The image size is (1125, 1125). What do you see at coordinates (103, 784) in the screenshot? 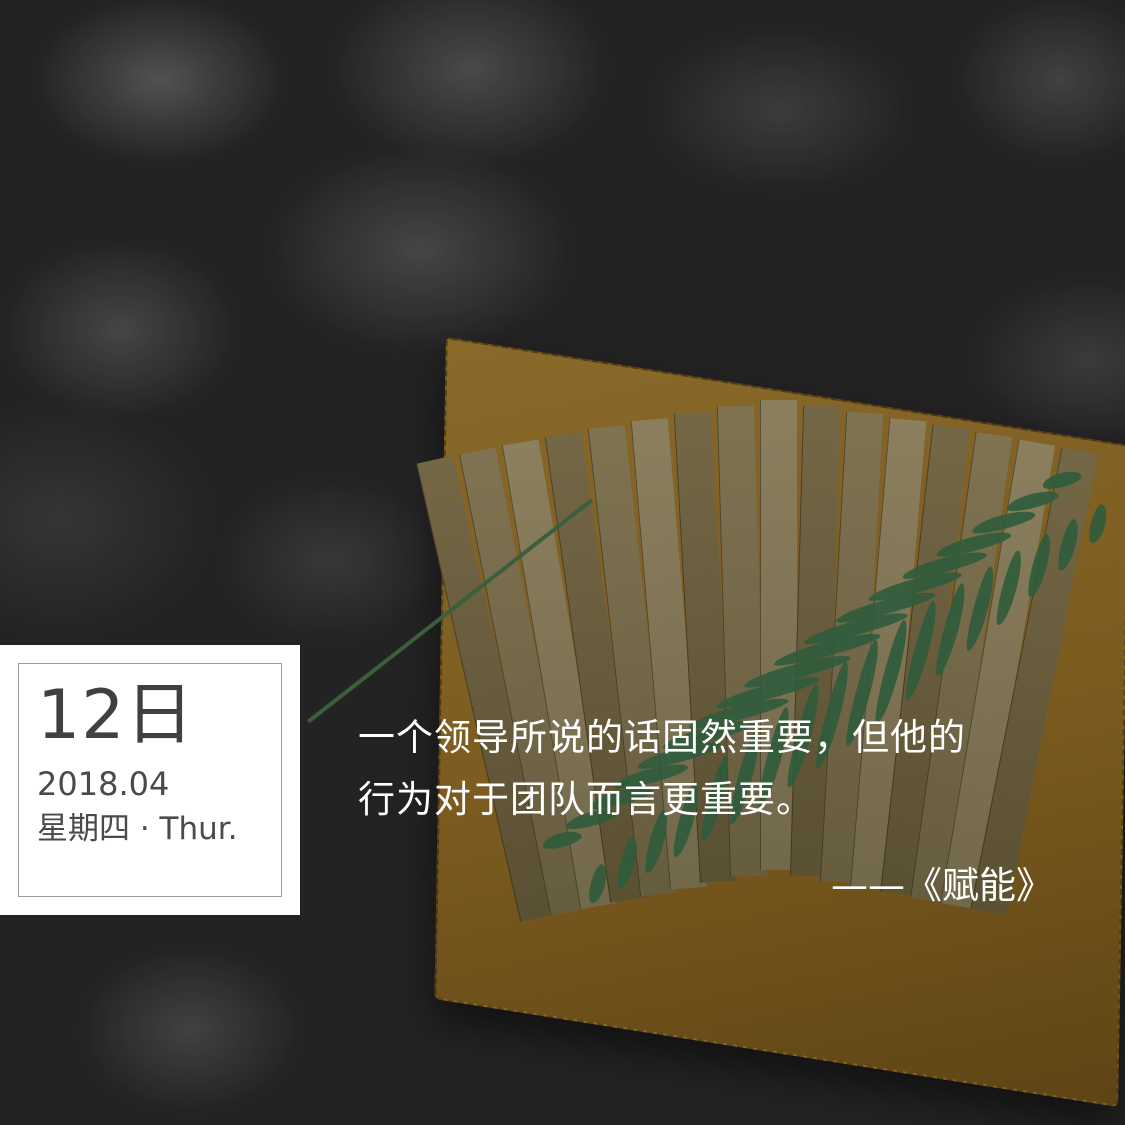
I see `year-month: 2018.04` at bounding box center [103, 784].